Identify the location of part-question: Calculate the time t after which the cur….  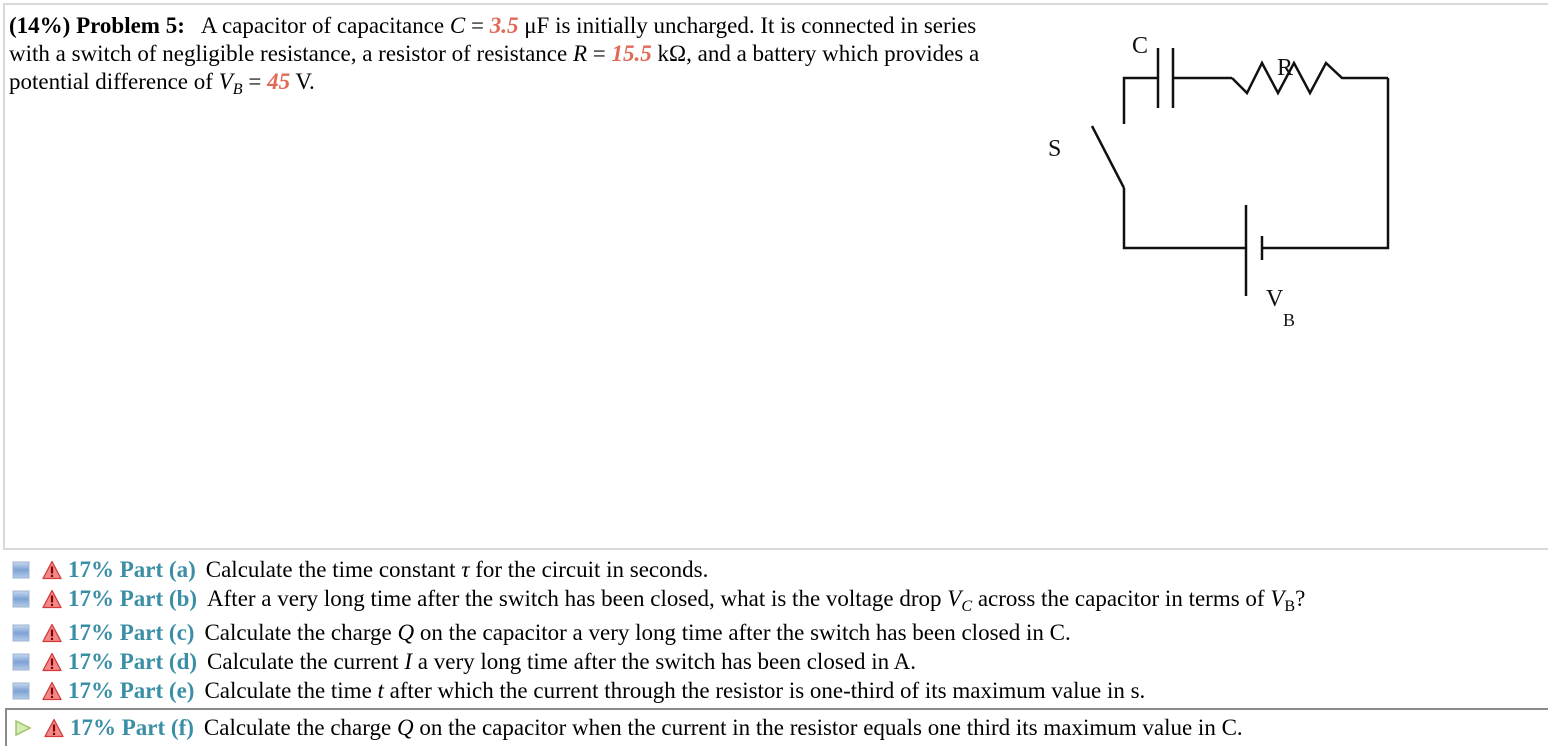
(674, 691).